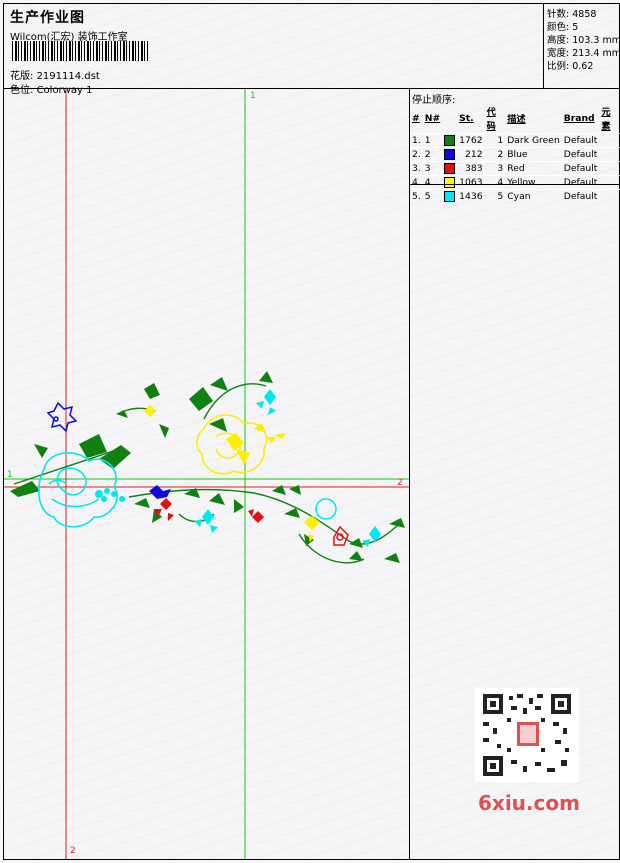 The height and width of the screenshot is (863, 620). Describe the element at coordinates (416, 140) in the screenshot. I see `cell-idx: 1.` at that location.